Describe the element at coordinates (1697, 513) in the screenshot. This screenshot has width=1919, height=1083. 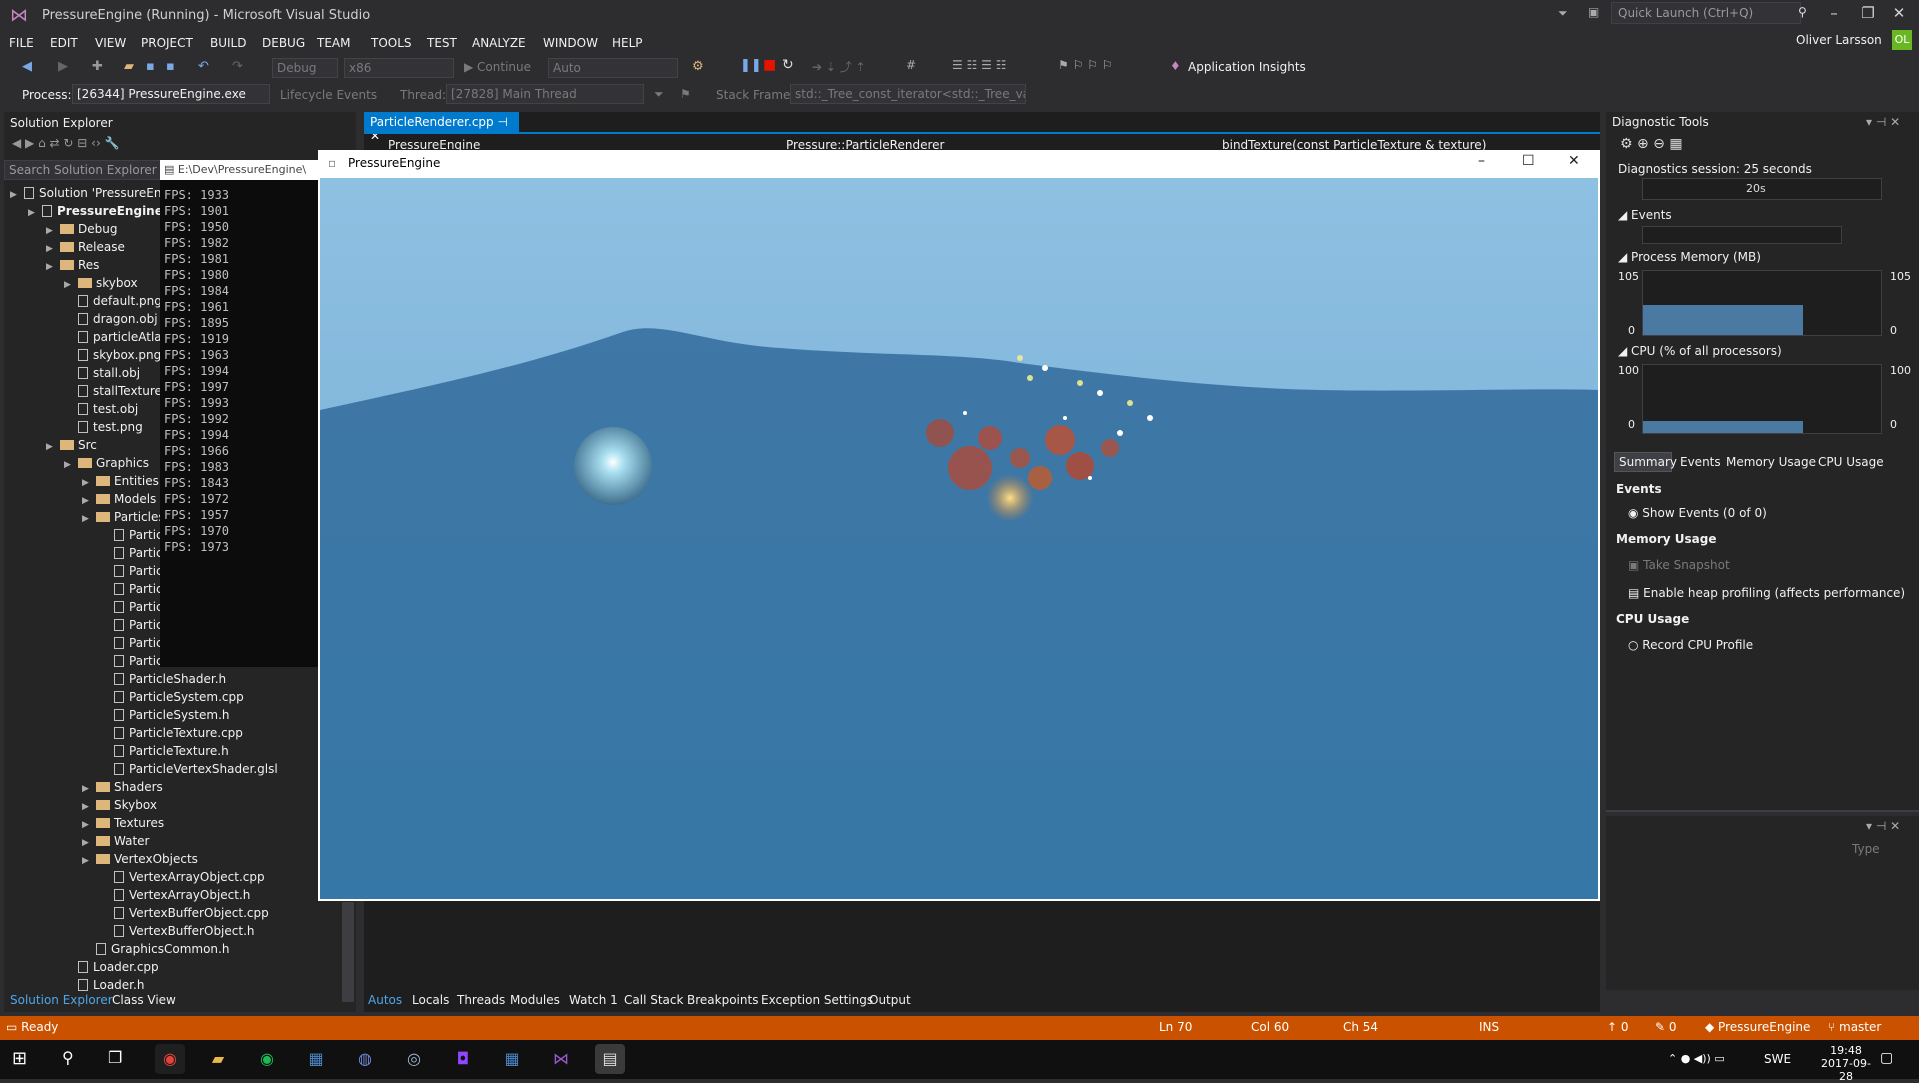
I see `show-events-link: ◉ Show Events (0 of 0)` at that location.